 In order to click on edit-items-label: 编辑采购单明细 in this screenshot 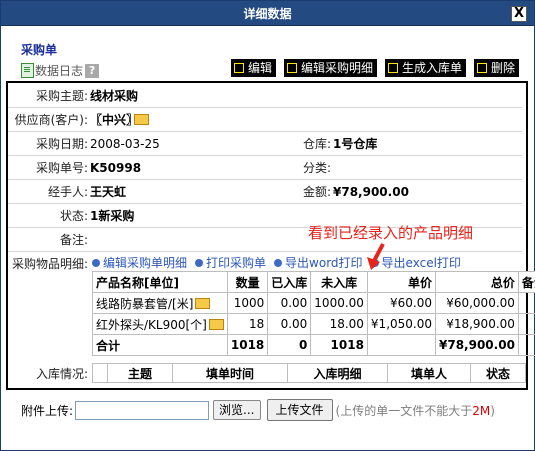, I will do `click(145, 263)`.